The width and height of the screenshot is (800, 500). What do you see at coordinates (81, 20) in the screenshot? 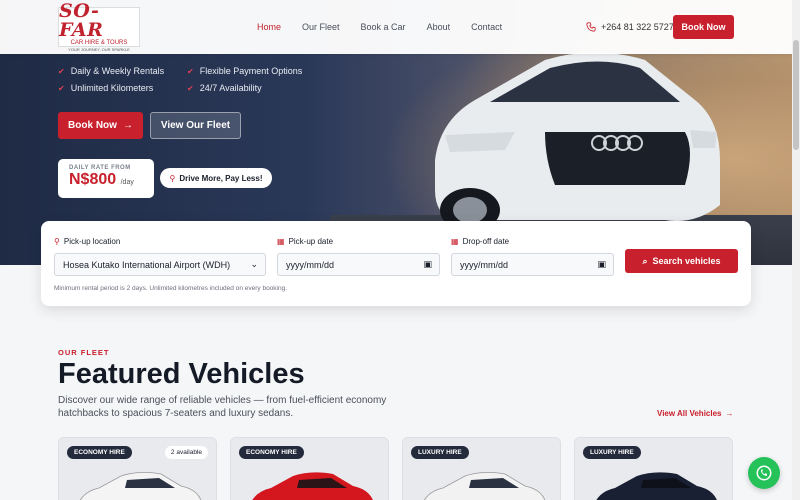
I see `logo-text: SO-FAR` at bounding box center [81, 20].